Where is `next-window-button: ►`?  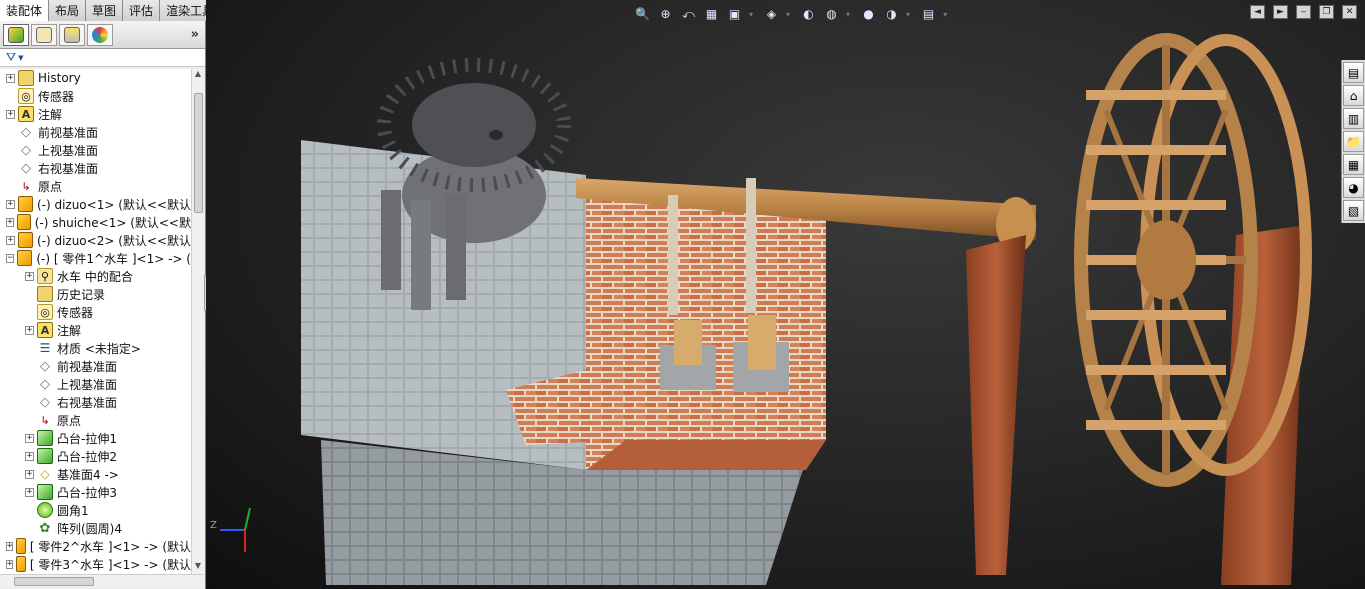 next-window-button: ► is located at coordinates (1280, 12).